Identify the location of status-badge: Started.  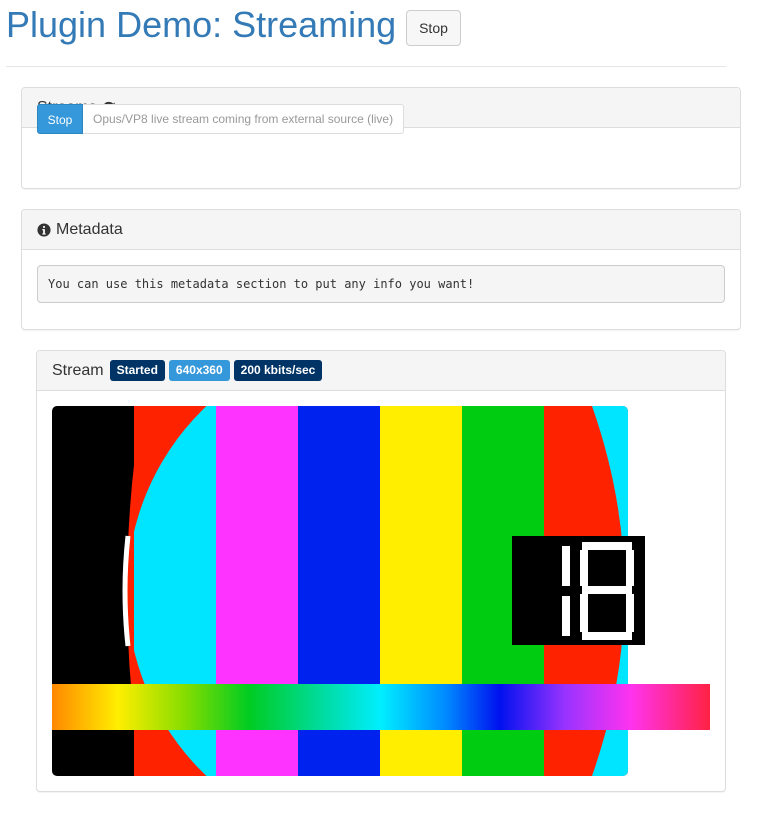
(137, 370).